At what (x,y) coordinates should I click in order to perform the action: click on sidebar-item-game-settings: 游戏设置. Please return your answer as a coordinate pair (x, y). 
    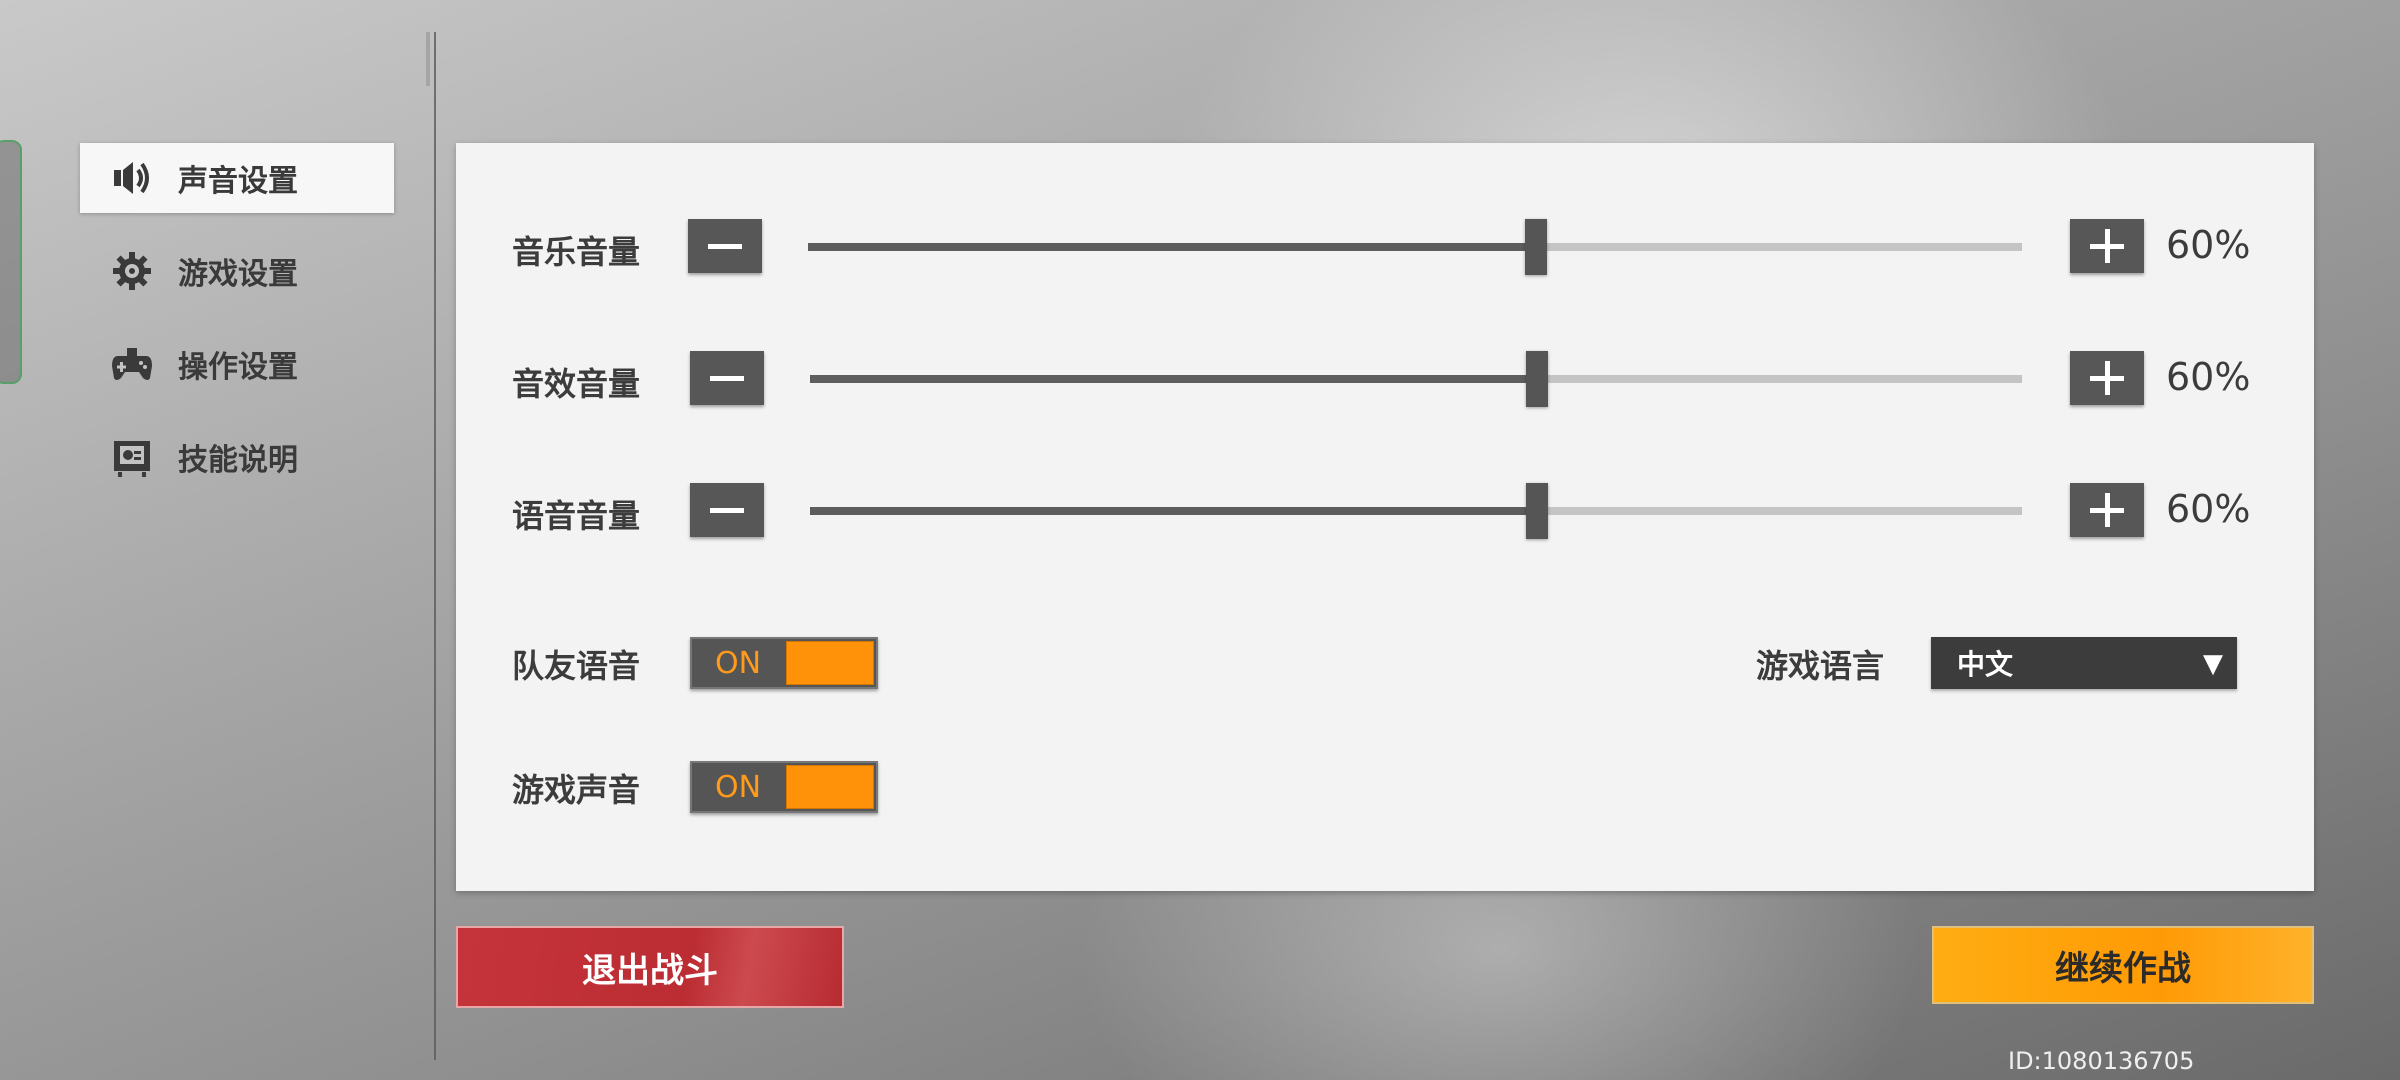
    Looking at the image, I should click on (237, 271).